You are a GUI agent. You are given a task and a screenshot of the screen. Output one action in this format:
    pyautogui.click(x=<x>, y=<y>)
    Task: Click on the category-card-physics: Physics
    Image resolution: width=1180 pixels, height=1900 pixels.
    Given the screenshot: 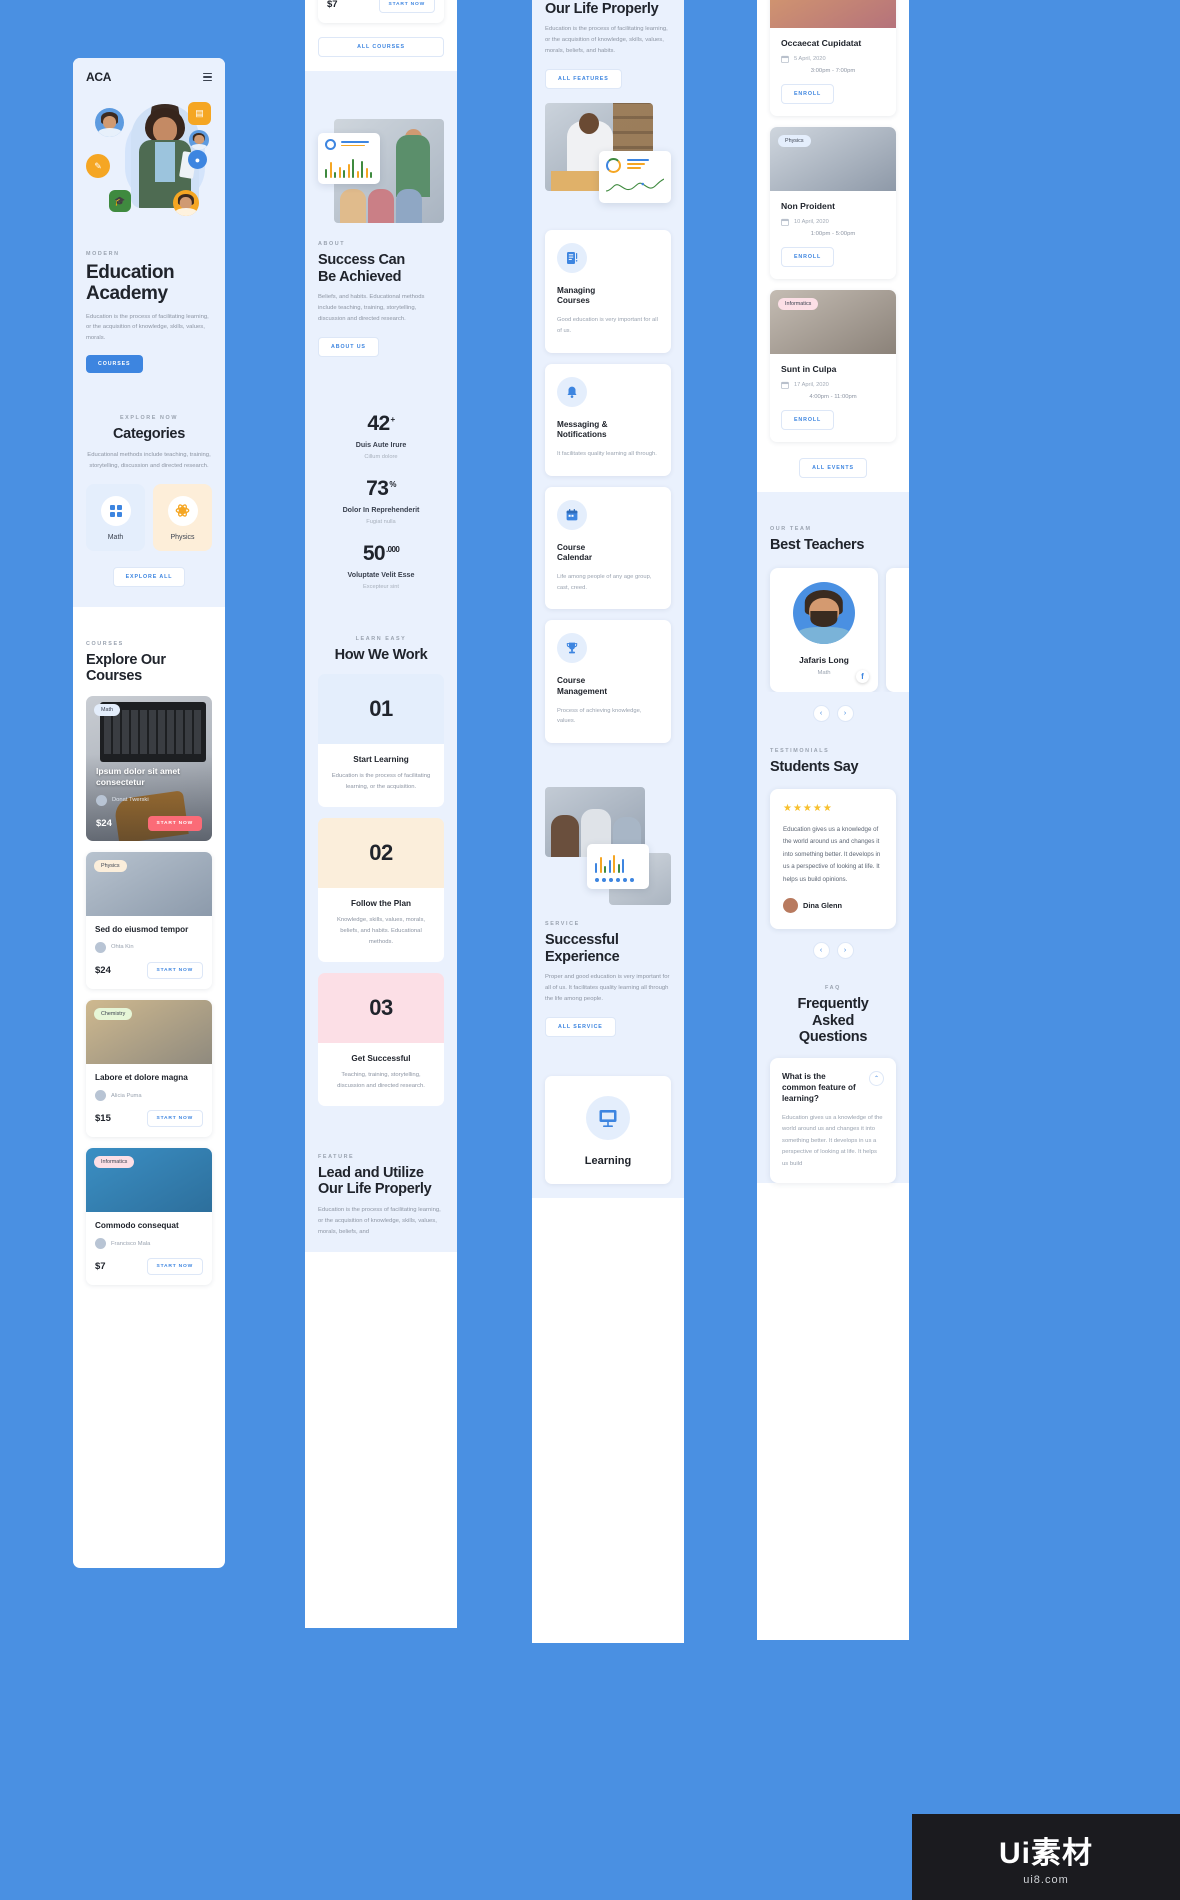 What is the action you would take?
    pyautogui.click(x=182, y=517)
    